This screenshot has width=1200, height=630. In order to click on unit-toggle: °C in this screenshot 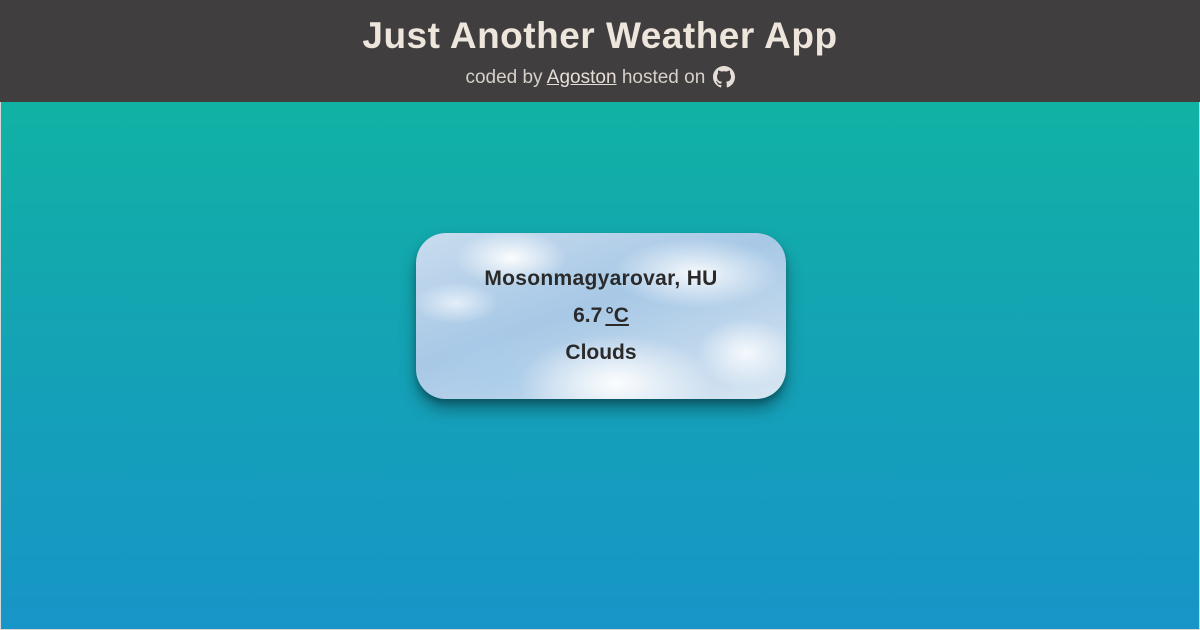, I will do `click(617, 315)`.